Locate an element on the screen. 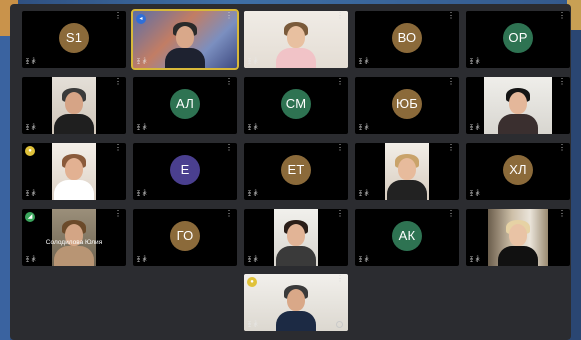 Image resolution: width=581 pixels, height=340 pixels. participant-name-overlay: Солодилова Юлия is located at coordinates (74, 242).